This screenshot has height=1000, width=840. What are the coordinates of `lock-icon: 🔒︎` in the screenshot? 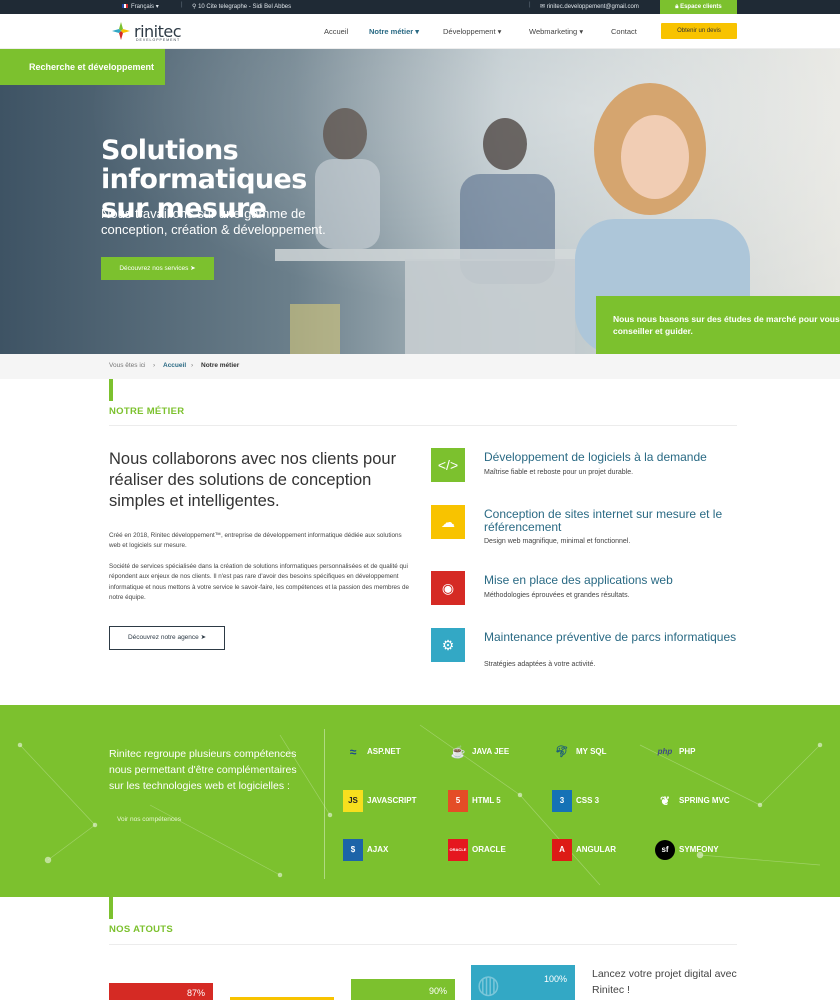 It's located at (677, 7).